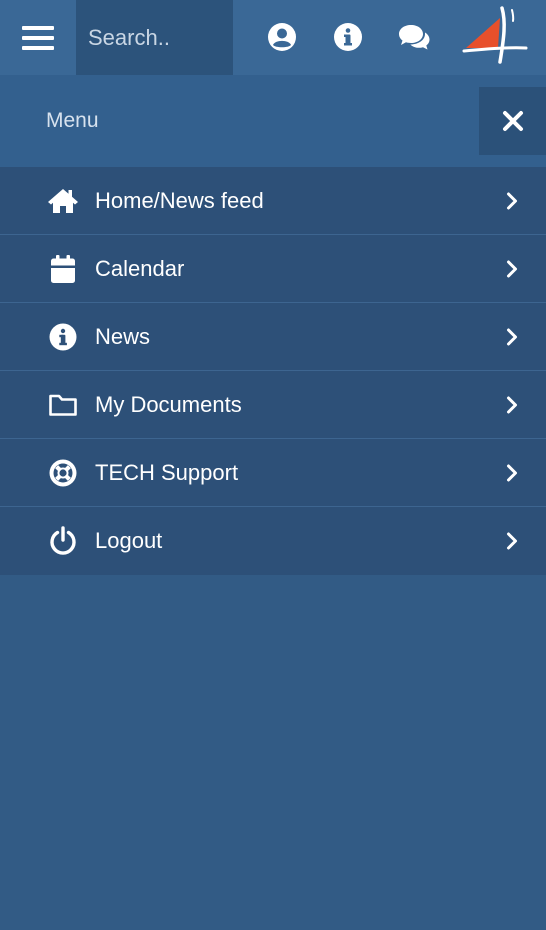  What do you see at coordinates (495, 35) in the screenshot?
I see `sail-logo-icon` at bounding box center [495, 35].